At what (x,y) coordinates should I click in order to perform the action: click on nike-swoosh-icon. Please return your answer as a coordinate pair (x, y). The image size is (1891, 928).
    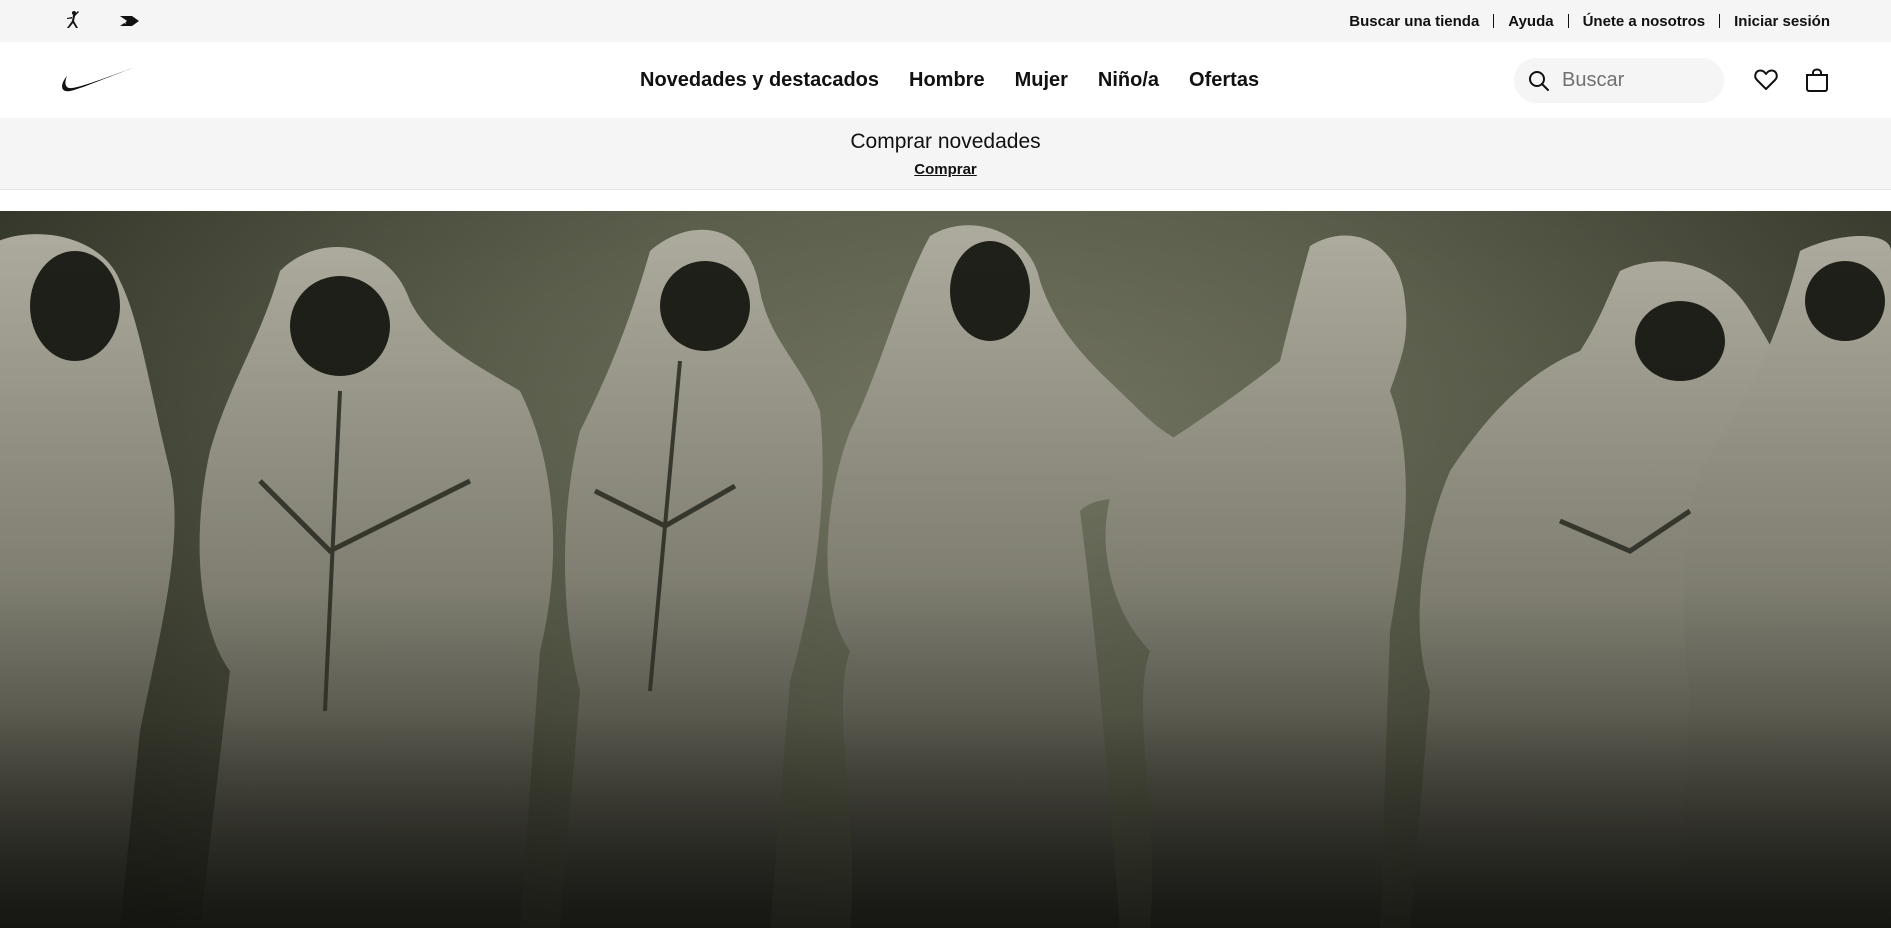
    Looking at the image, I should click on (96, 82).